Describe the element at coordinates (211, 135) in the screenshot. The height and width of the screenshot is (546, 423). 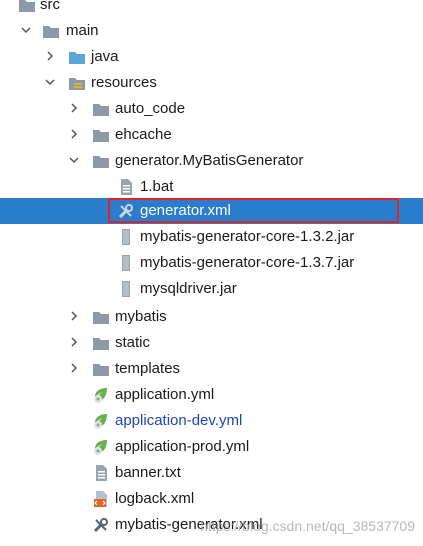
I see `tree-row-ehcache: ehcache` at that location.